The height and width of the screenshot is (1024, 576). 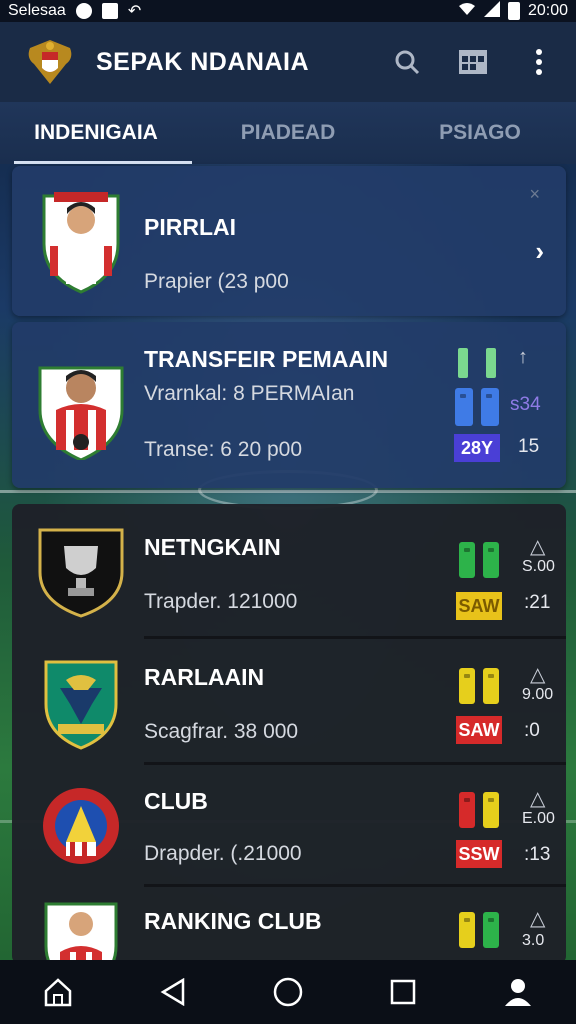 I want to click on list-item: RANKING CLUB △ 3.0, so click(x=289, y=925).